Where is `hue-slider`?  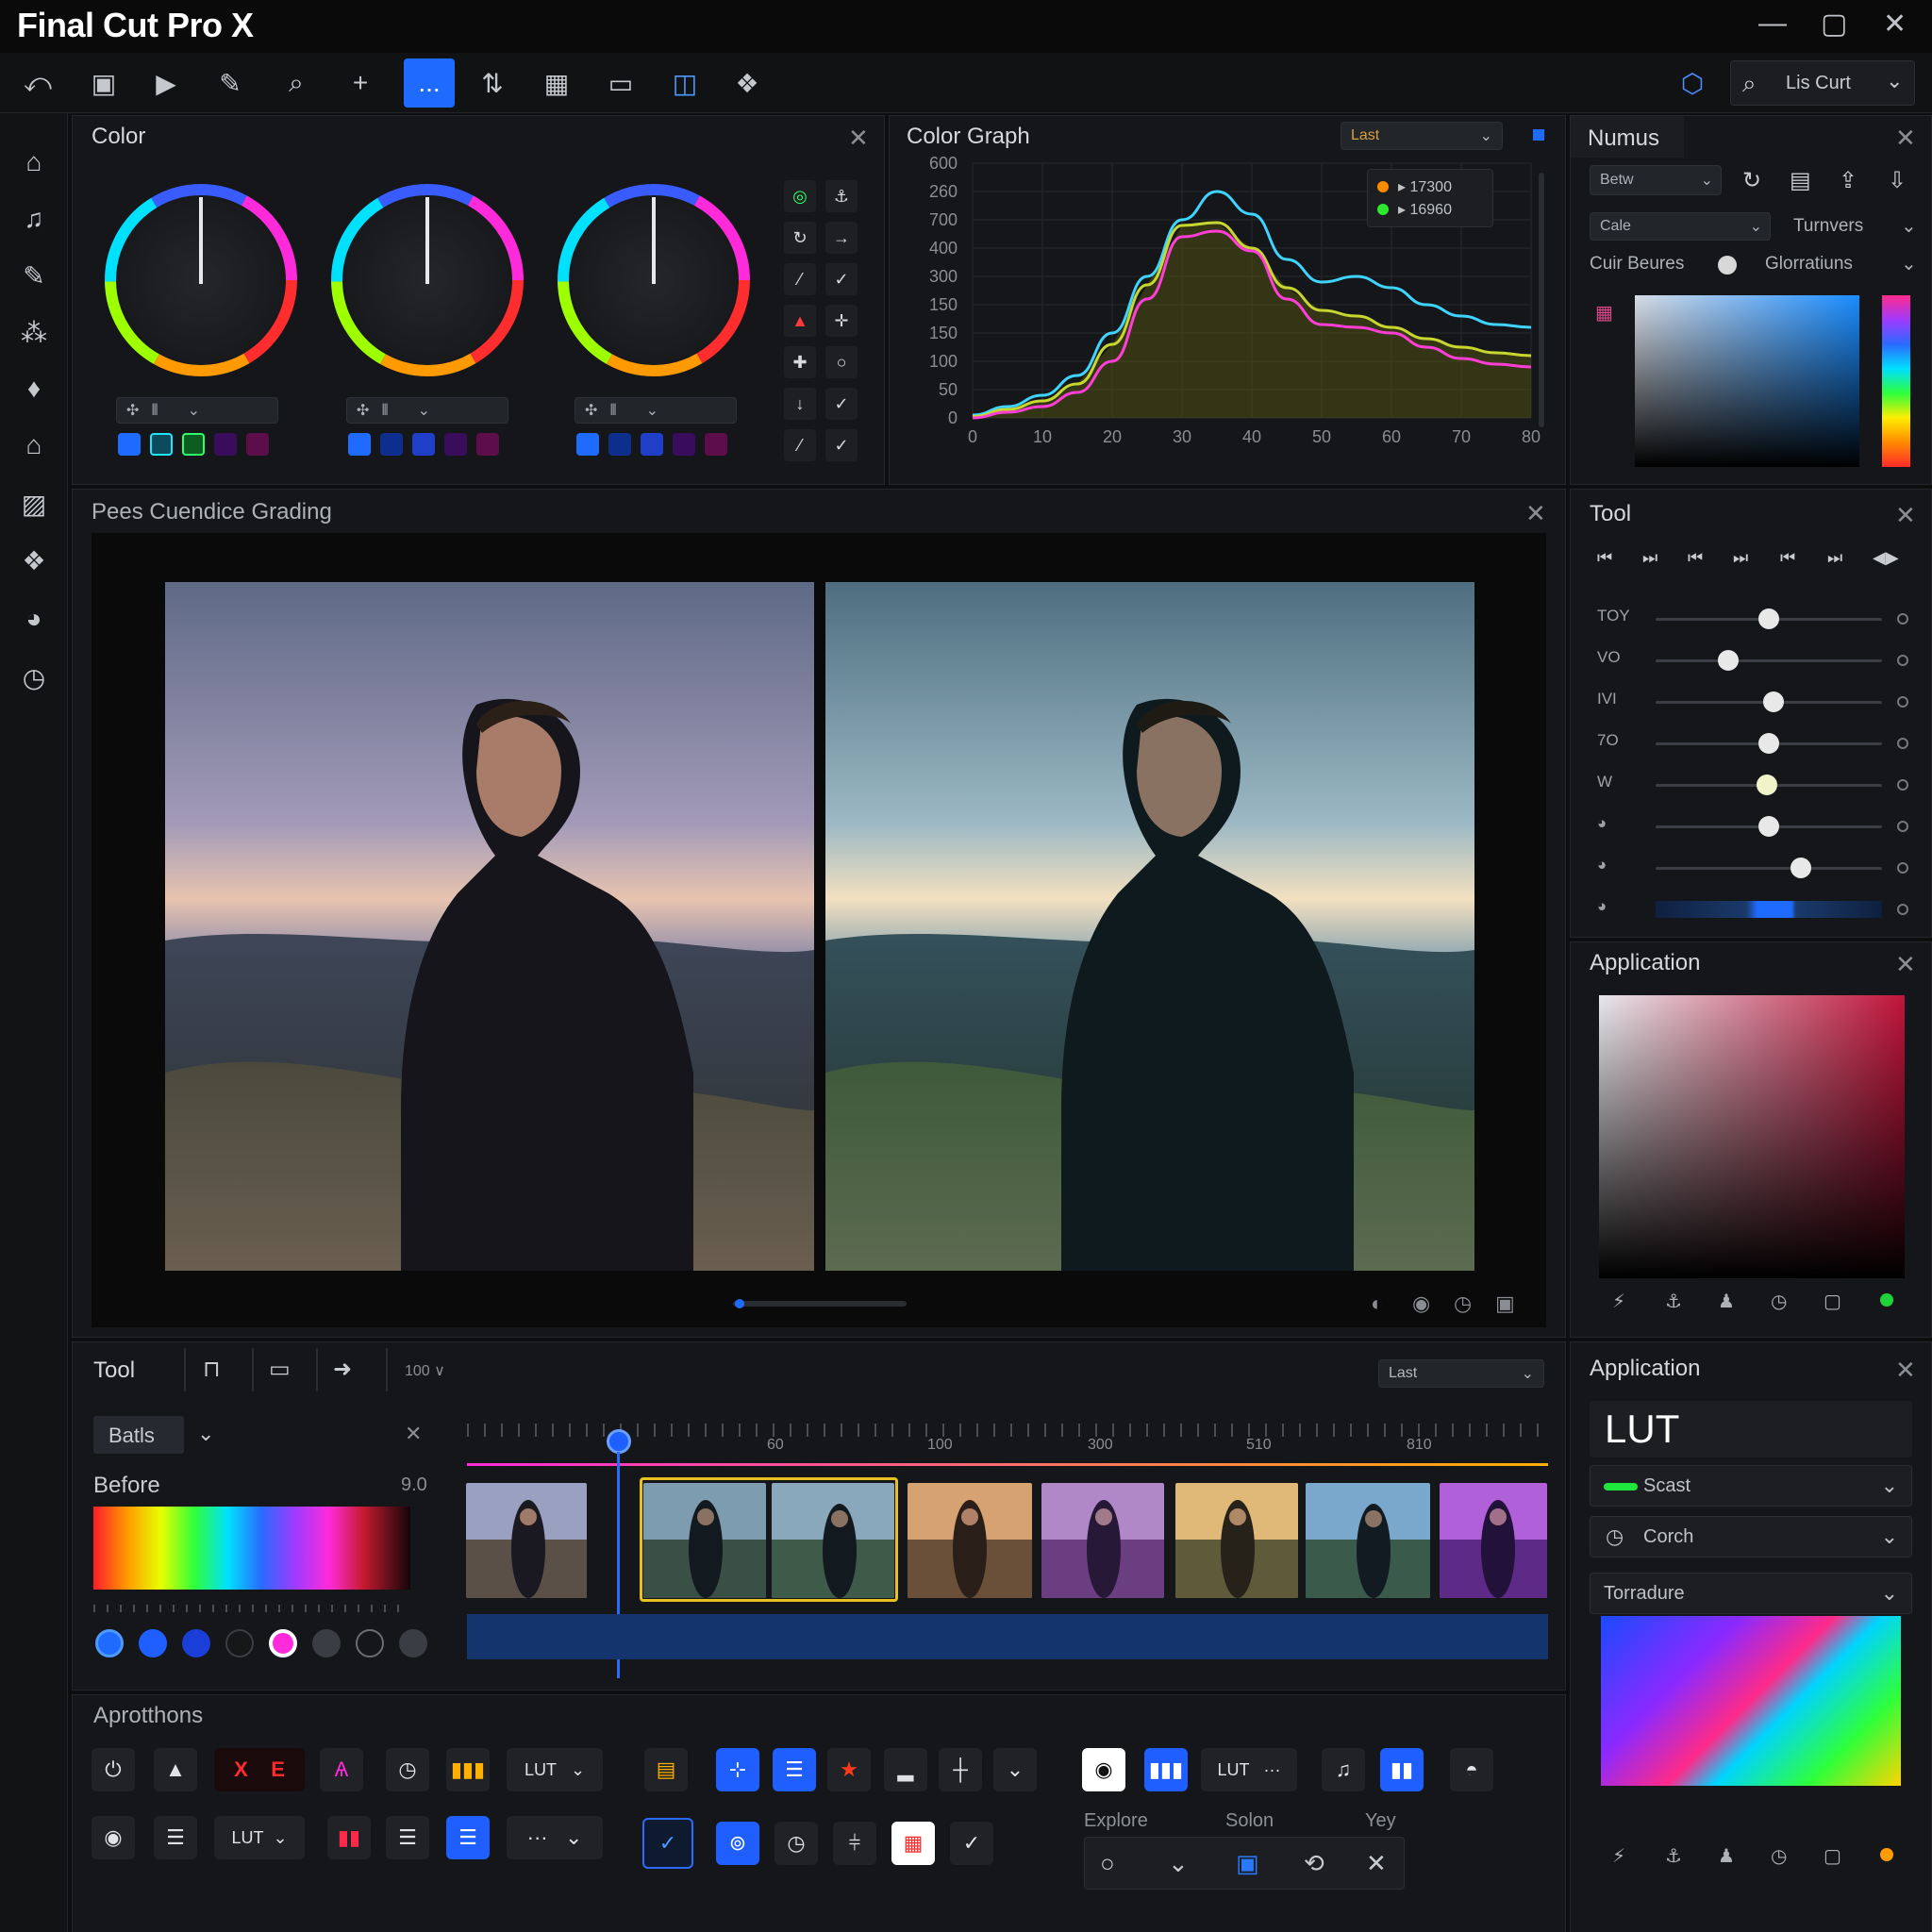 hue-slider is located at coordinates (1896, 381).